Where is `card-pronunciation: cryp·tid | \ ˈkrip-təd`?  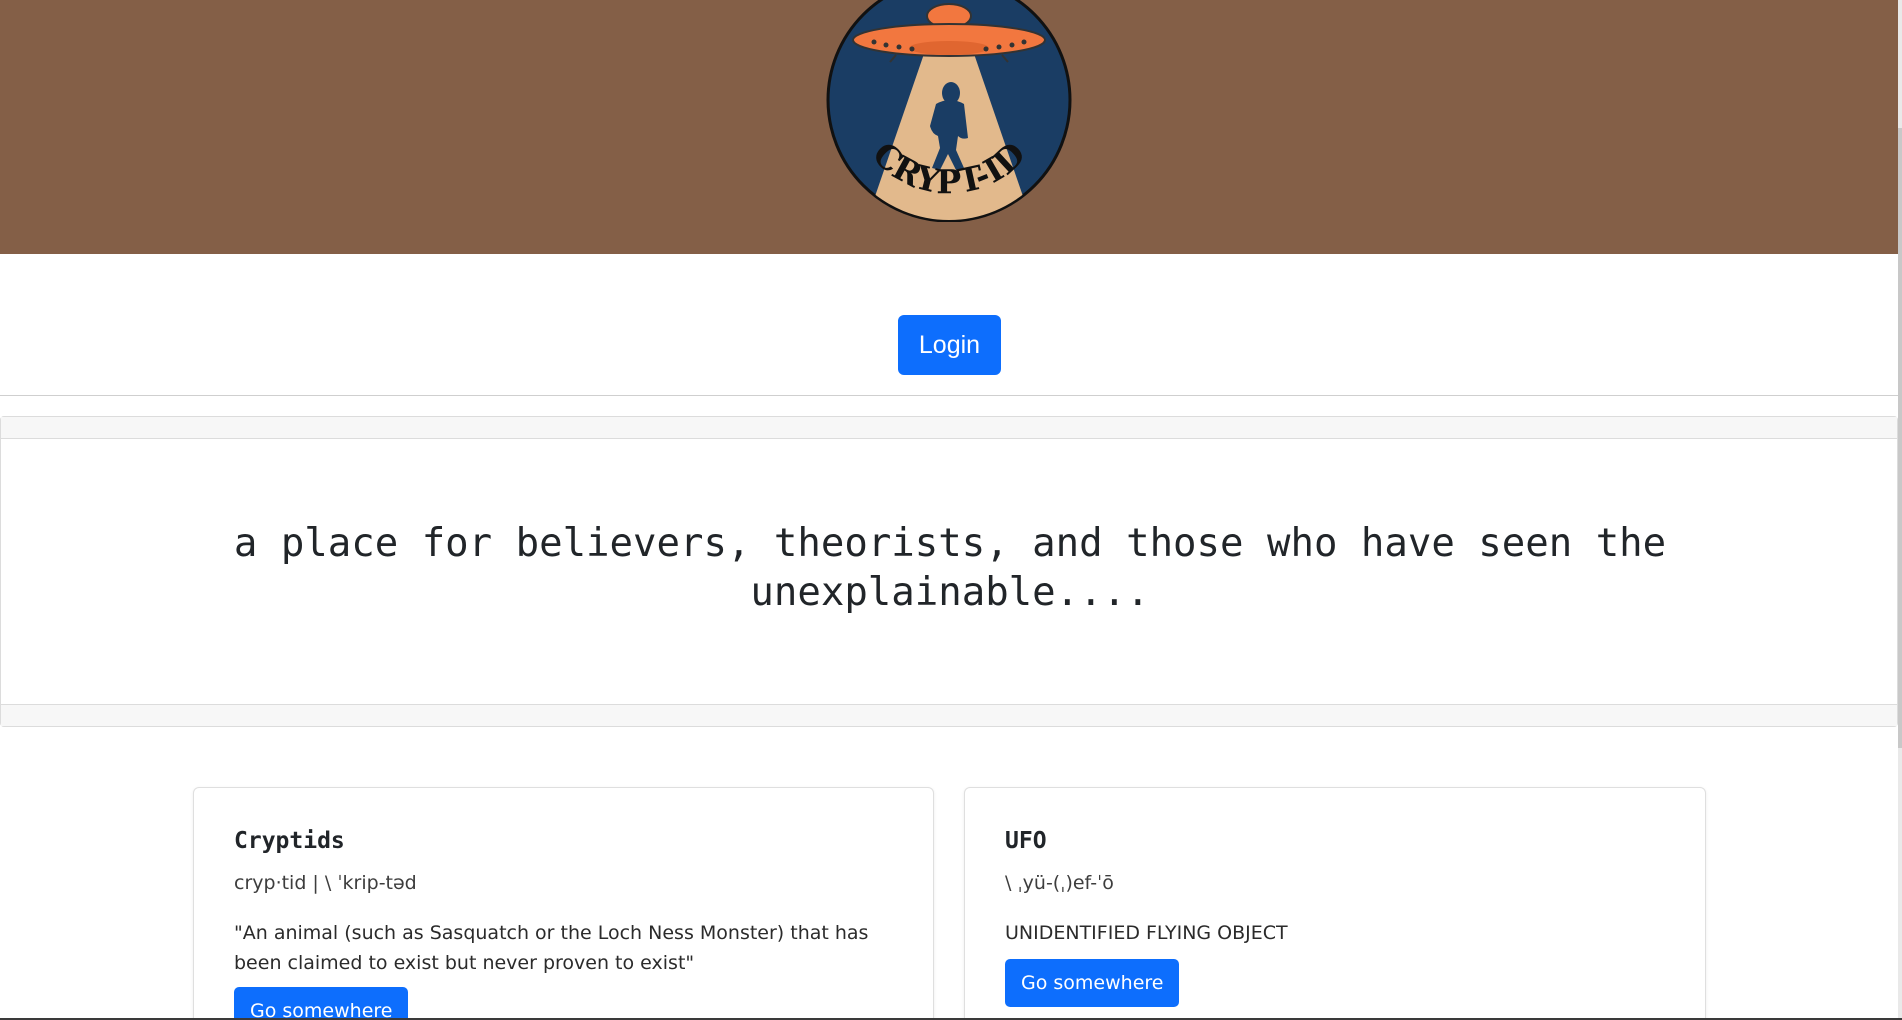 card-pronunciation: cryp·tid | \ ˈkrip-təd is located at coordinates (325, 883).